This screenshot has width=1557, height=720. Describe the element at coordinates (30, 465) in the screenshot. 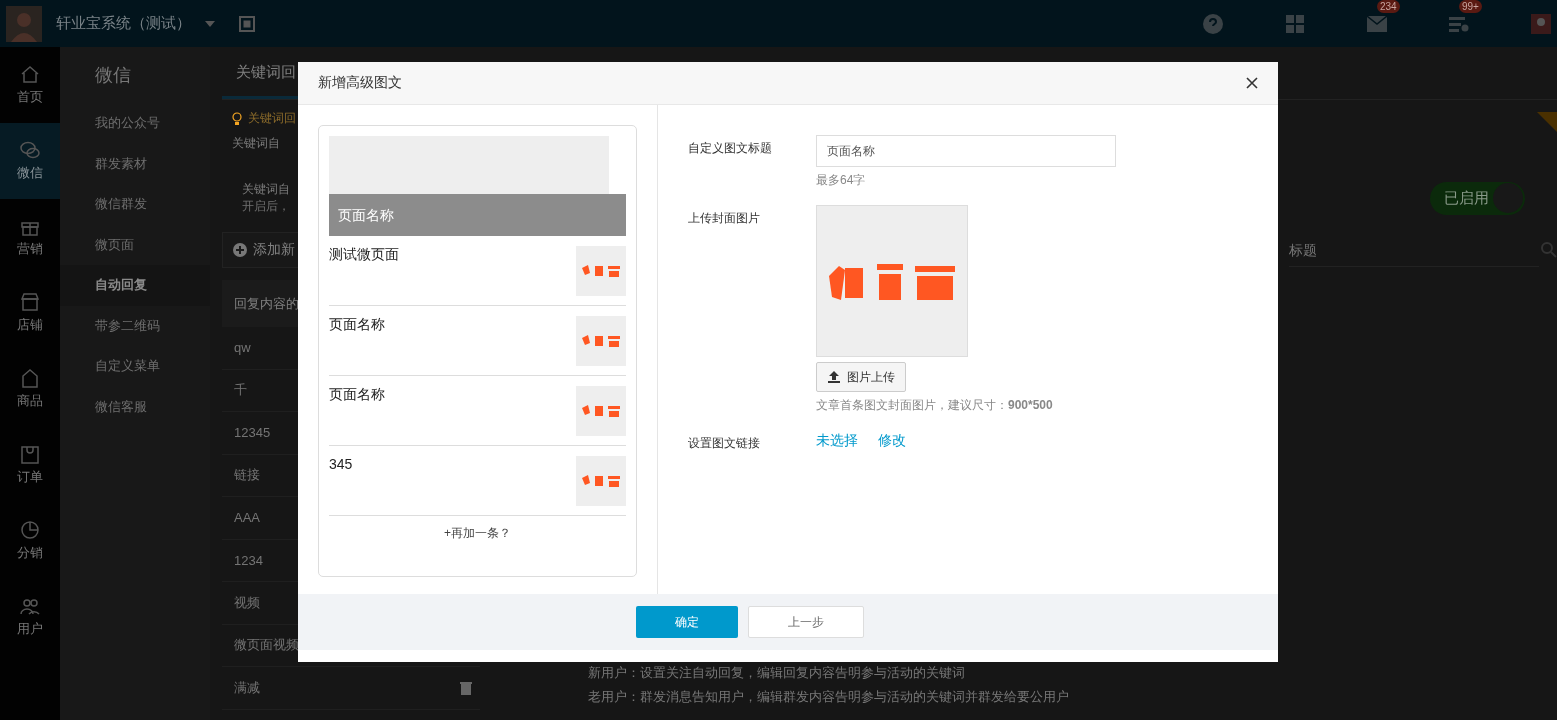

I see `nav-item: 订单` at that location.